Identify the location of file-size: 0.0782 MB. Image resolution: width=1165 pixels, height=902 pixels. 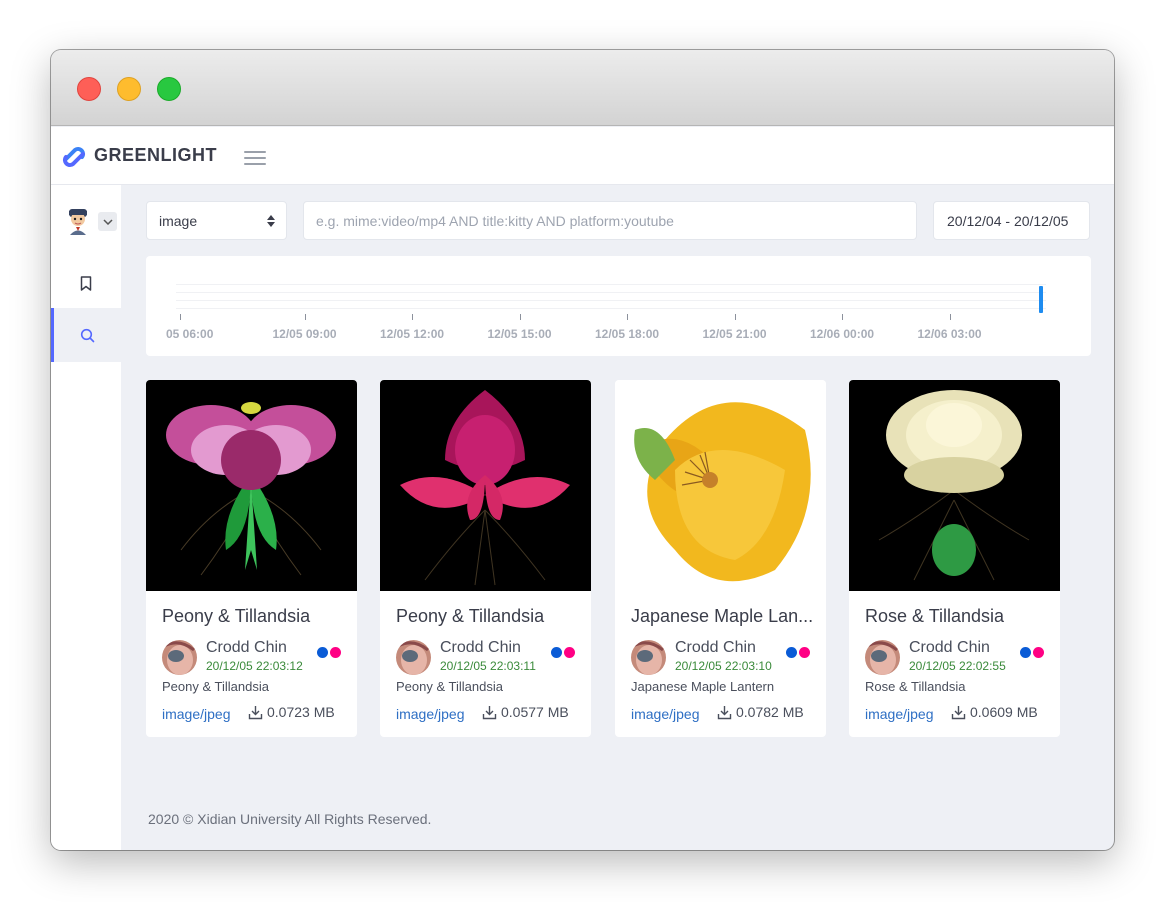
(760, 712).